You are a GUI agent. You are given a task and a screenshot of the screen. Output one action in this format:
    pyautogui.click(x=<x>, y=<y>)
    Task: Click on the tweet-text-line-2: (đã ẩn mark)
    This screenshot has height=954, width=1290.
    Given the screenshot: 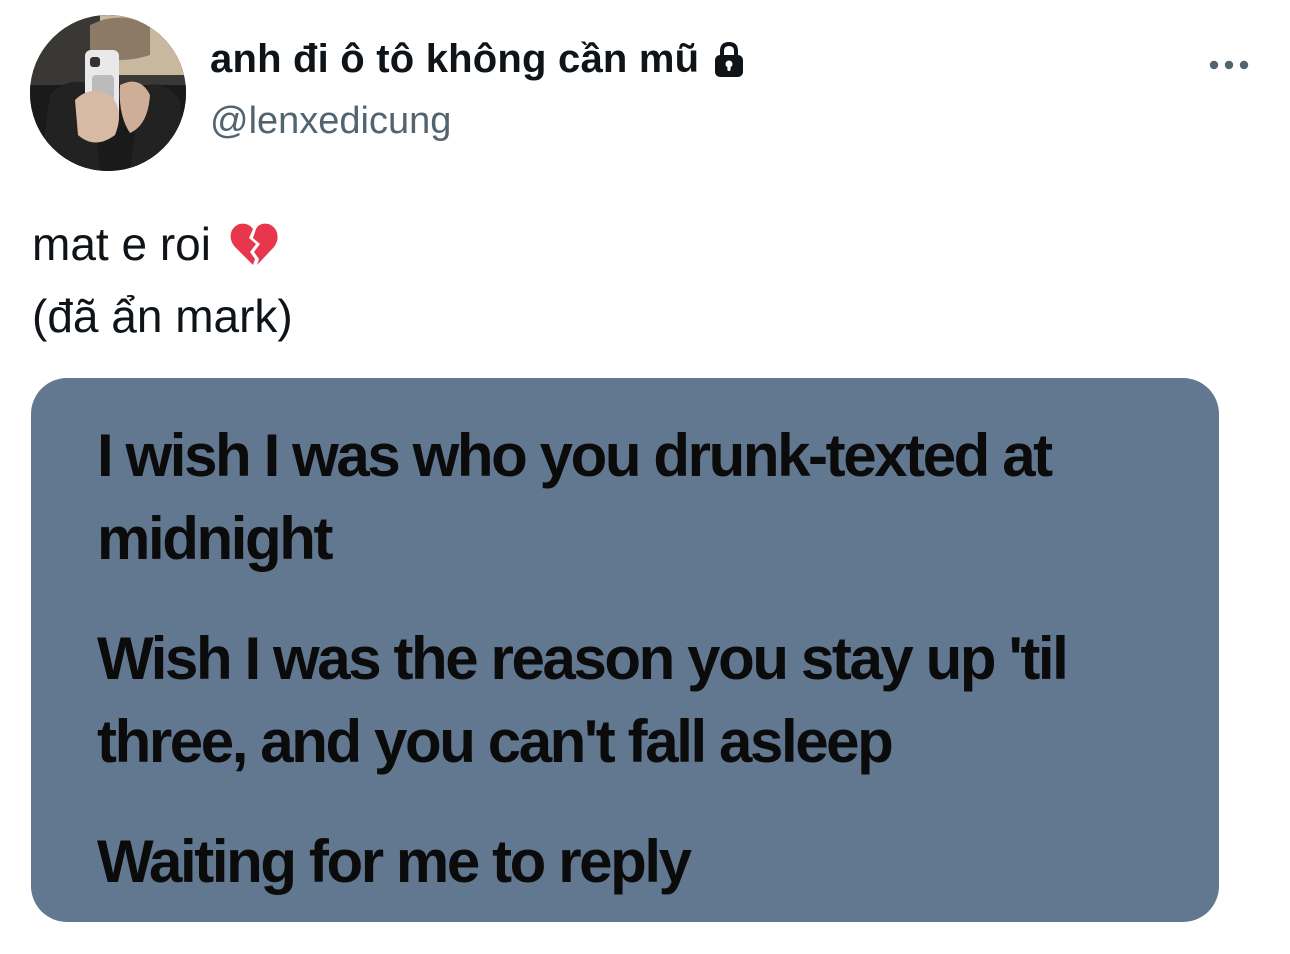 What is the action you would take?
    pyautogui.click(x=162, y=316)
    